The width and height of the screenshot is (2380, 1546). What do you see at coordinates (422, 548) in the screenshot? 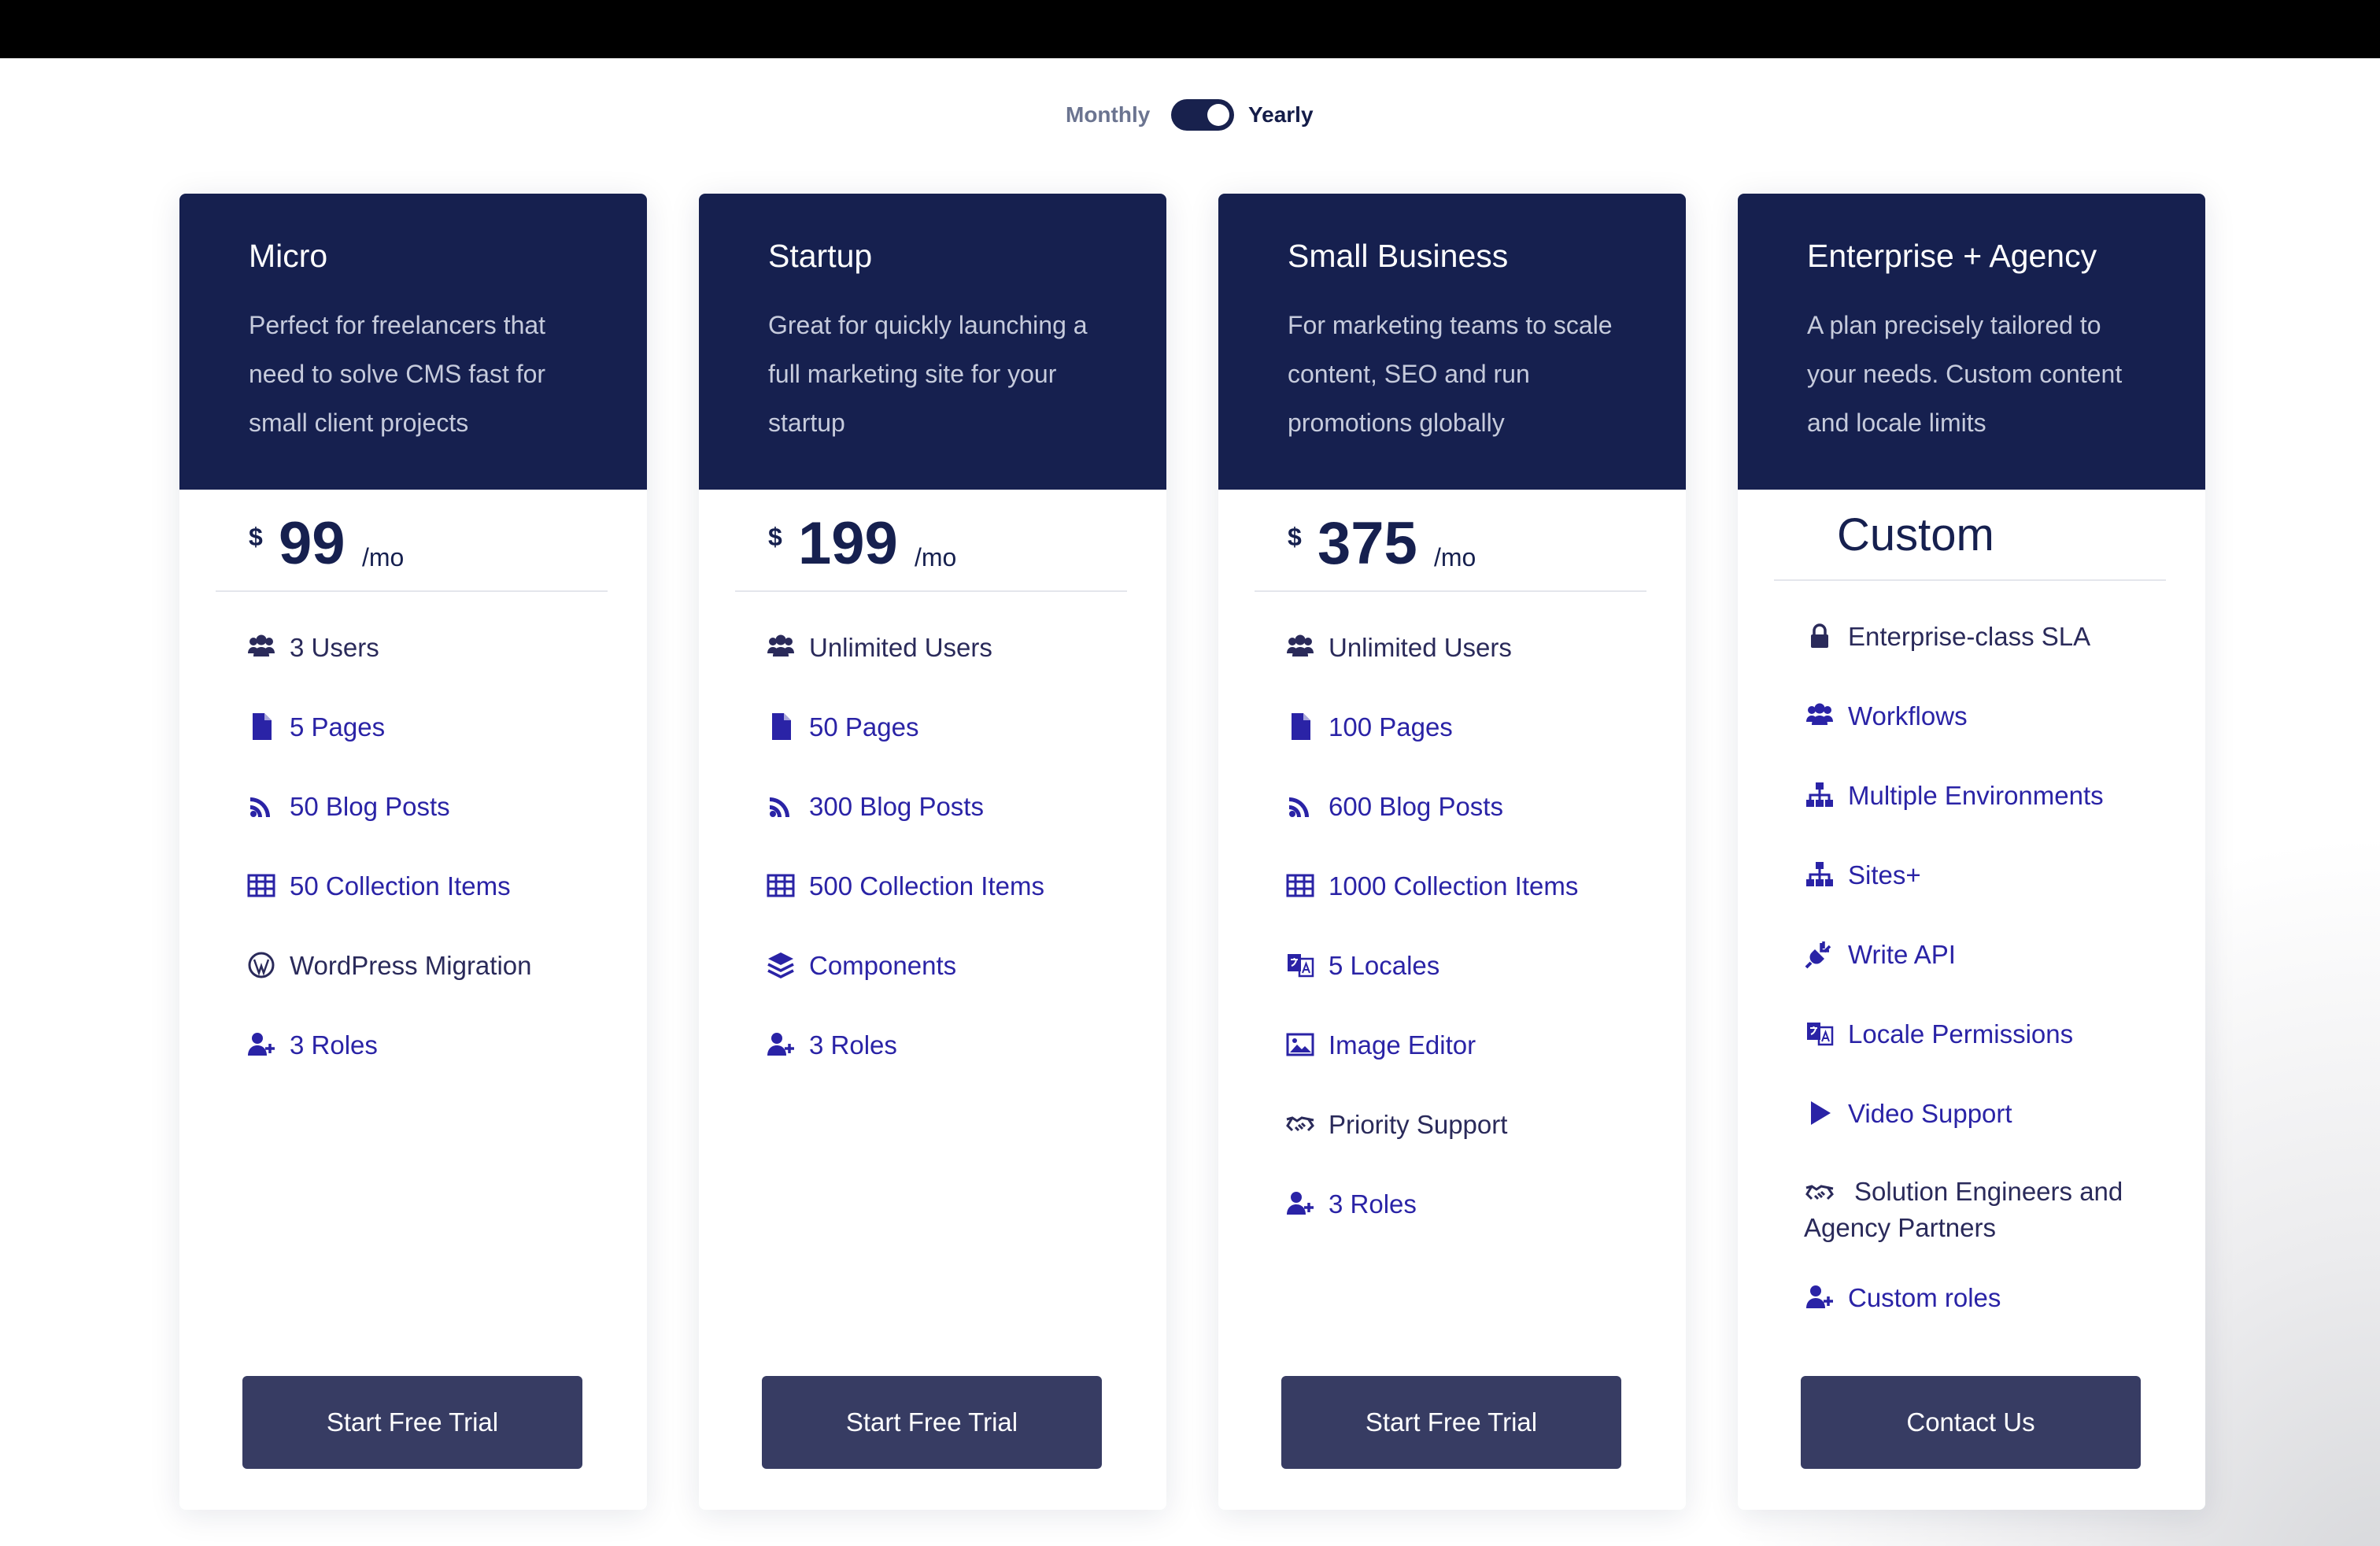
I see `plan-price: $99/mo` at bounding box center [422, 548].